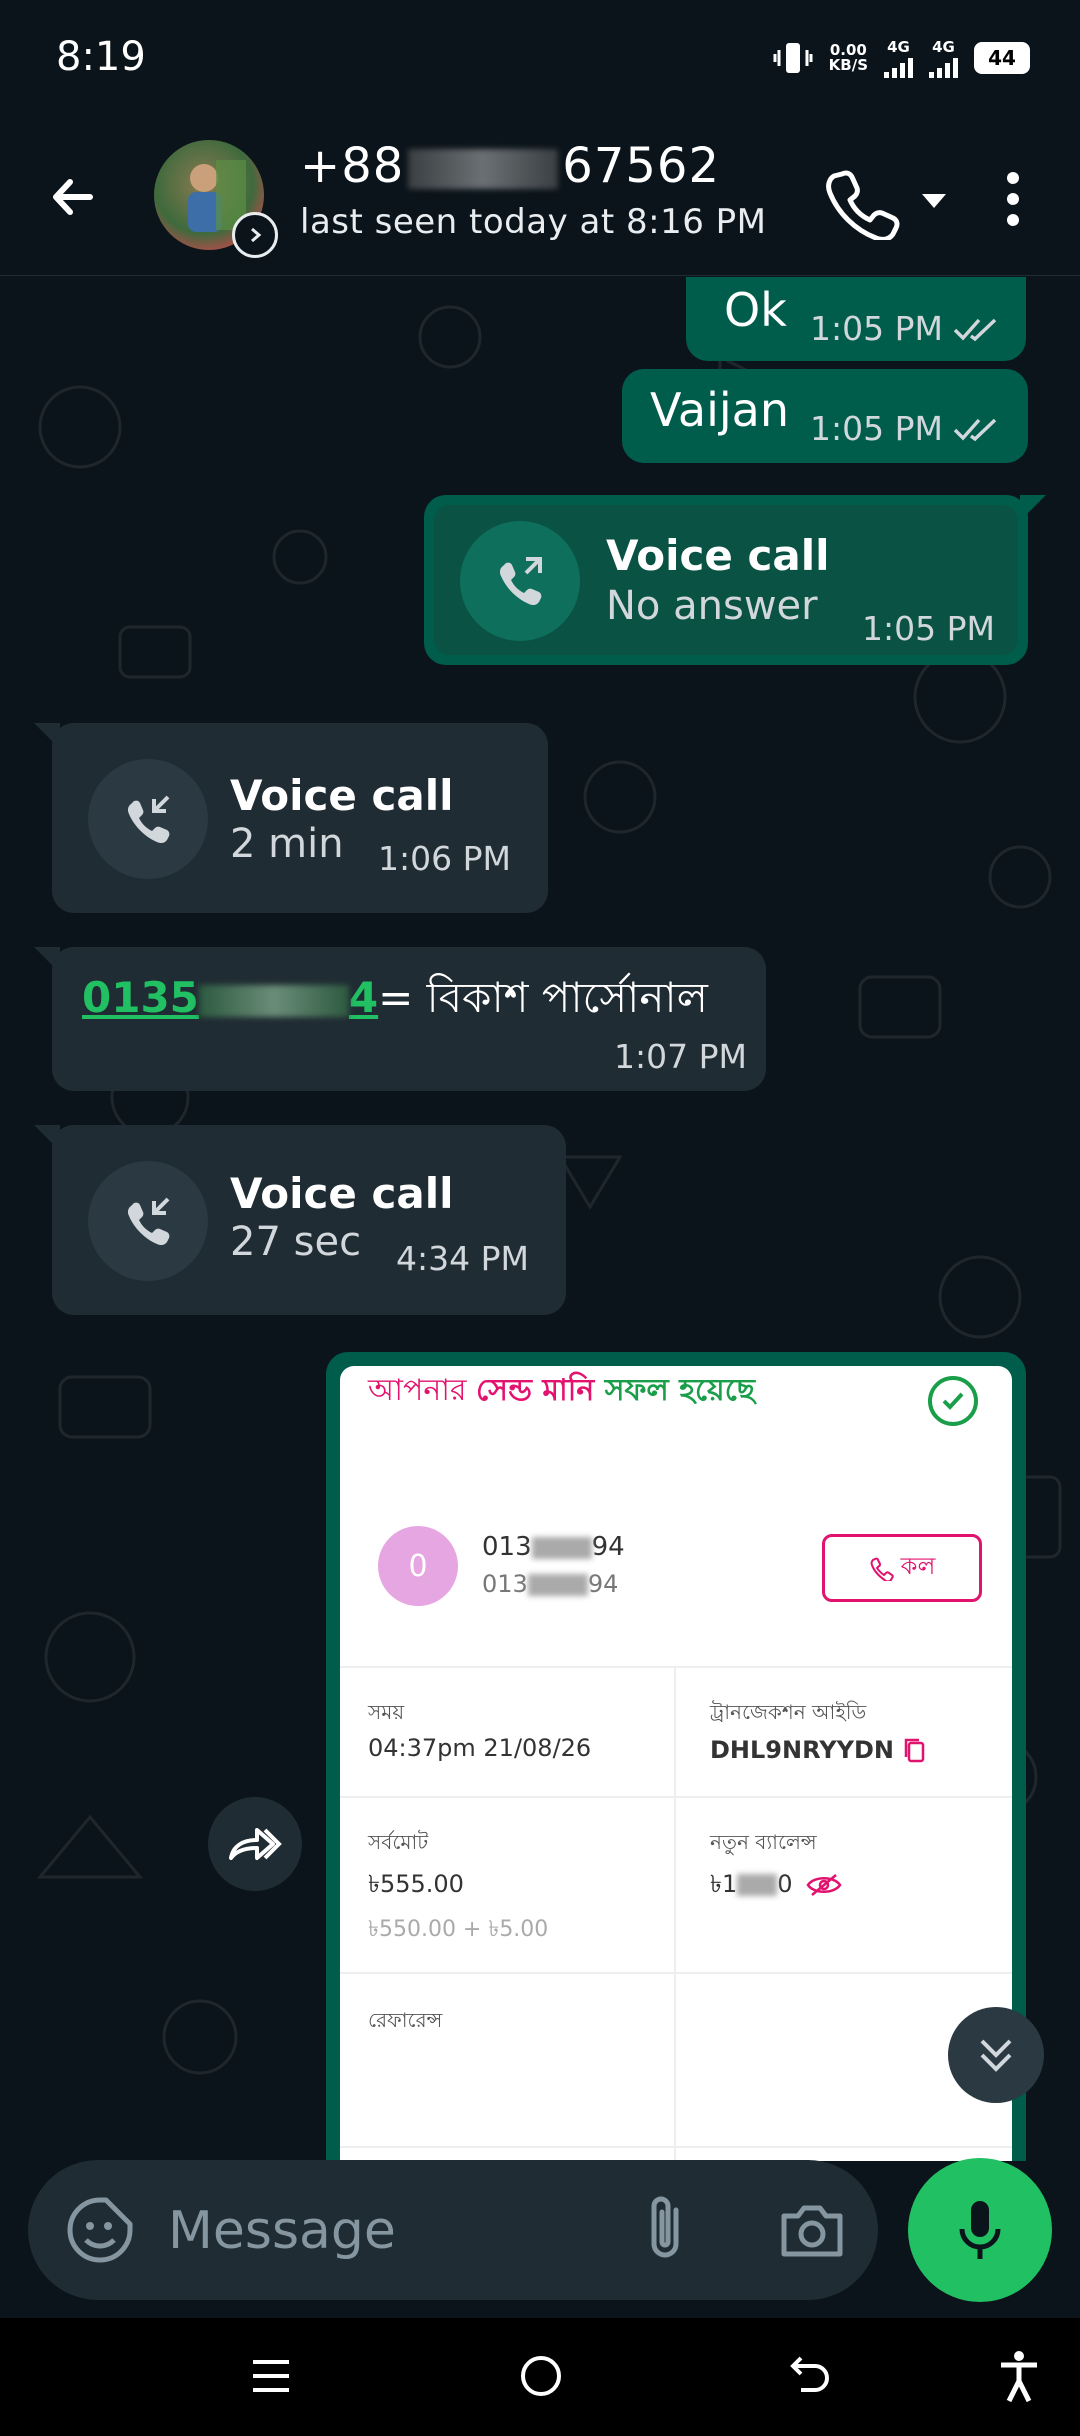  I want to click on back-icon, so click(809, 2374).